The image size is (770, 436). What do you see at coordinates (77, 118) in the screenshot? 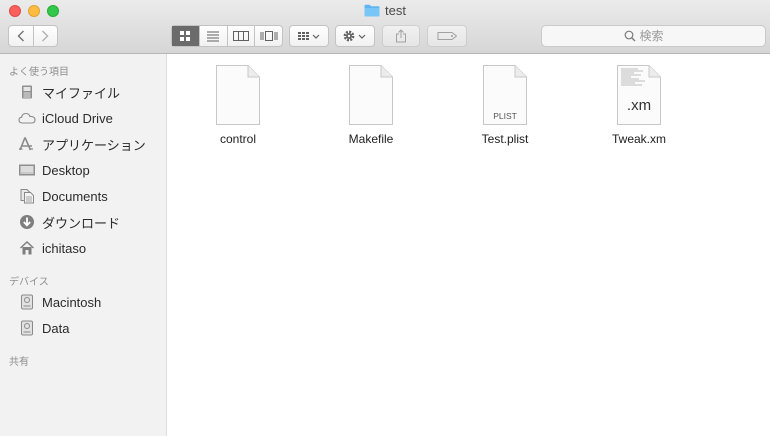
I see `sidebar-item-label: iCloud Drive` at bounding box center [77, 118].